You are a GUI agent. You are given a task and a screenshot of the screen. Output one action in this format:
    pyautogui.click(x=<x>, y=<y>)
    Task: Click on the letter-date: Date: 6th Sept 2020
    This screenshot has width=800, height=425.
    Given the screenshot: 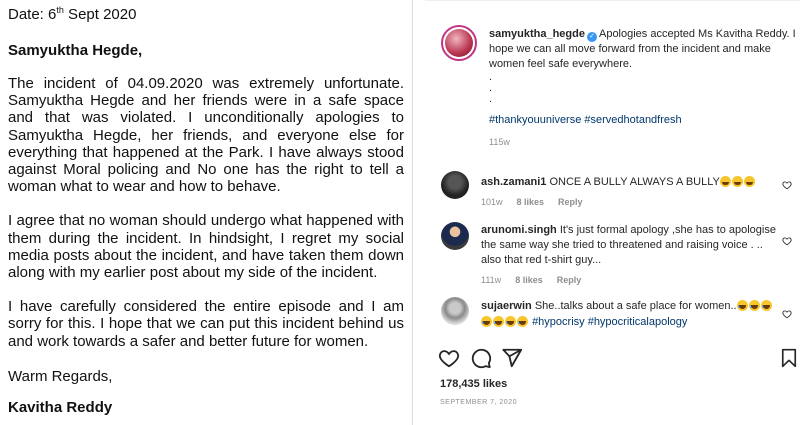 What is the action you would take?
    pyautogui.click(x=72, y=14)
    